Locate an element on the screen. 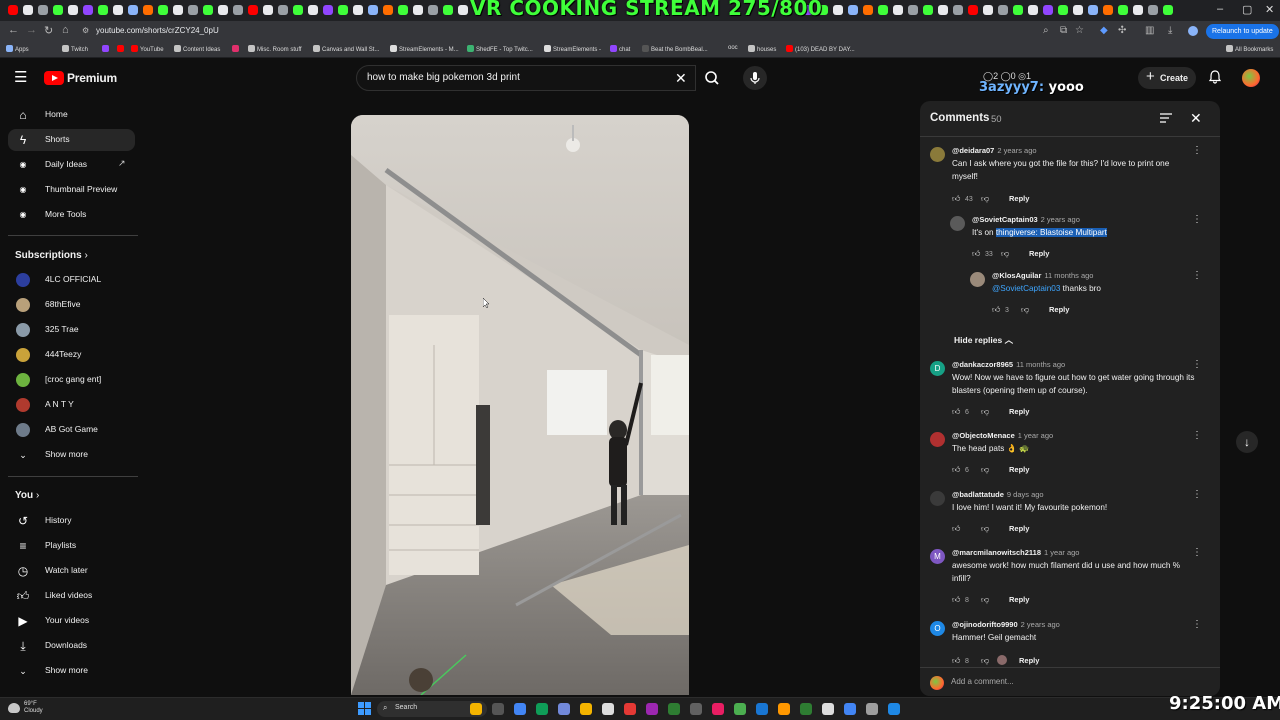 The width and height of the screenshot is (1280, 720). bookmark-ooc: ooc is located at coordinates (733, 48).